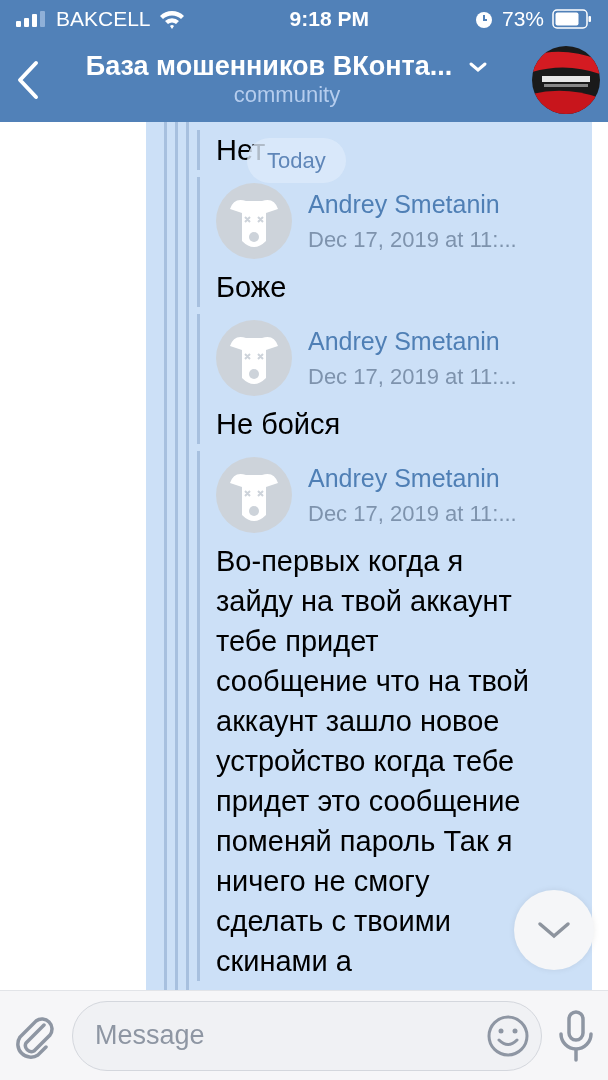 This screenshot has height=1080, width=608. What do you see at coordinates (103, 19) in the screenshot?
I see `carrier-name: BAKCELL` at bounding box center [103, 19].